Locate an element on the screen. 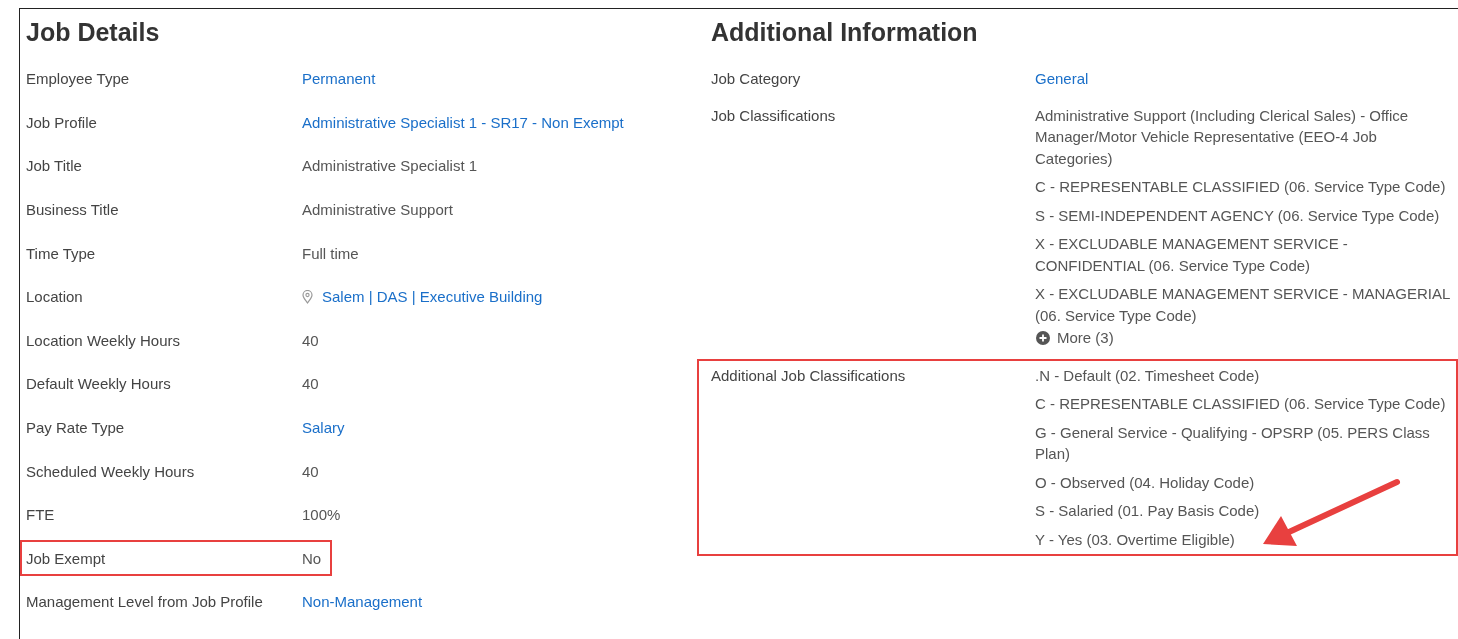 The width and height of the screenshot is (1458, 639). classification-item: Y - Yes (03. Overtime Eligible) is located at coordinates (1135, 539).